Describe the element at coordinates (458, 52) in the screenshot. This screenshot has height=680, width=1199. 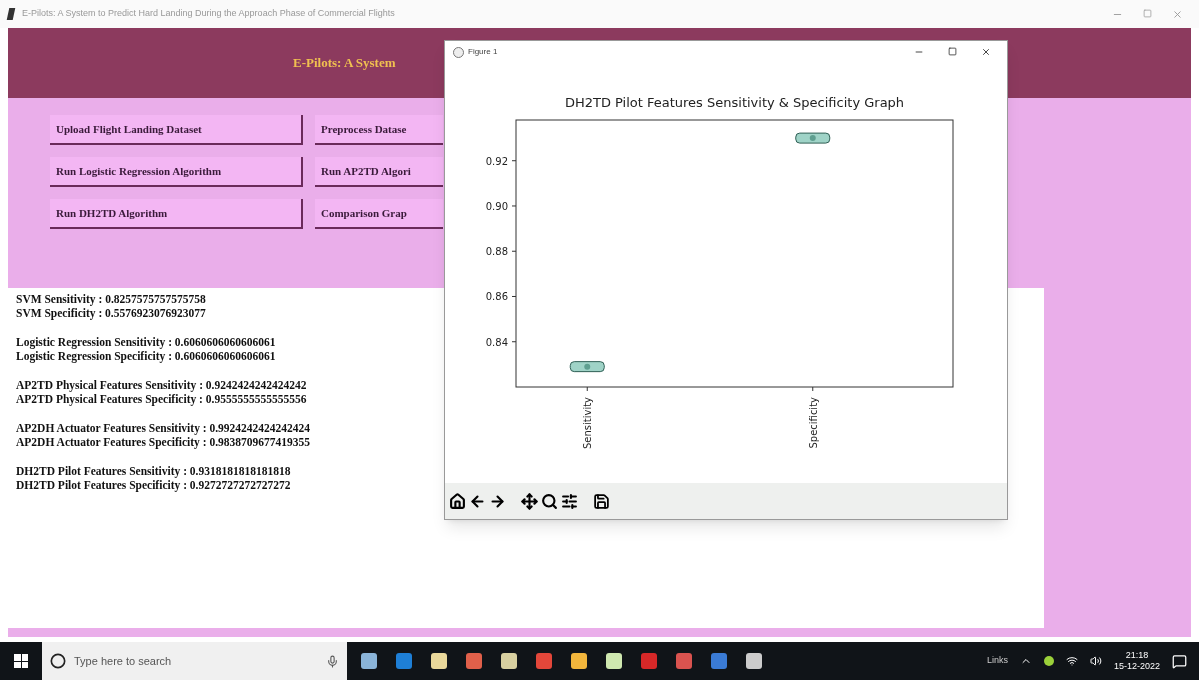
I see `app-logo-icon` at that location.